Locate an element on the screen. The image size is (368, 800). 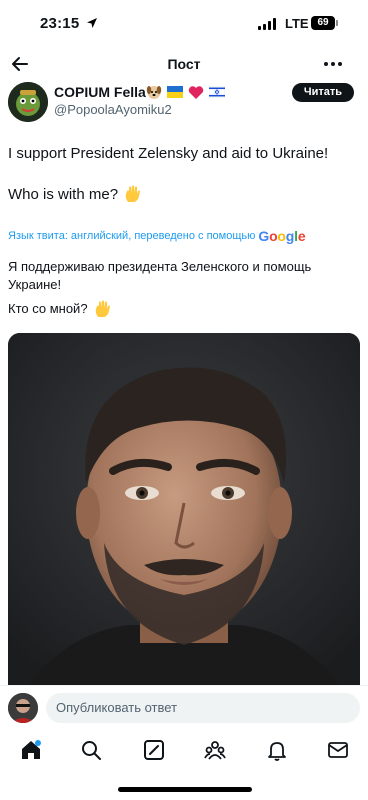
google-logo-letter: g is located at coordinates (290, 236).